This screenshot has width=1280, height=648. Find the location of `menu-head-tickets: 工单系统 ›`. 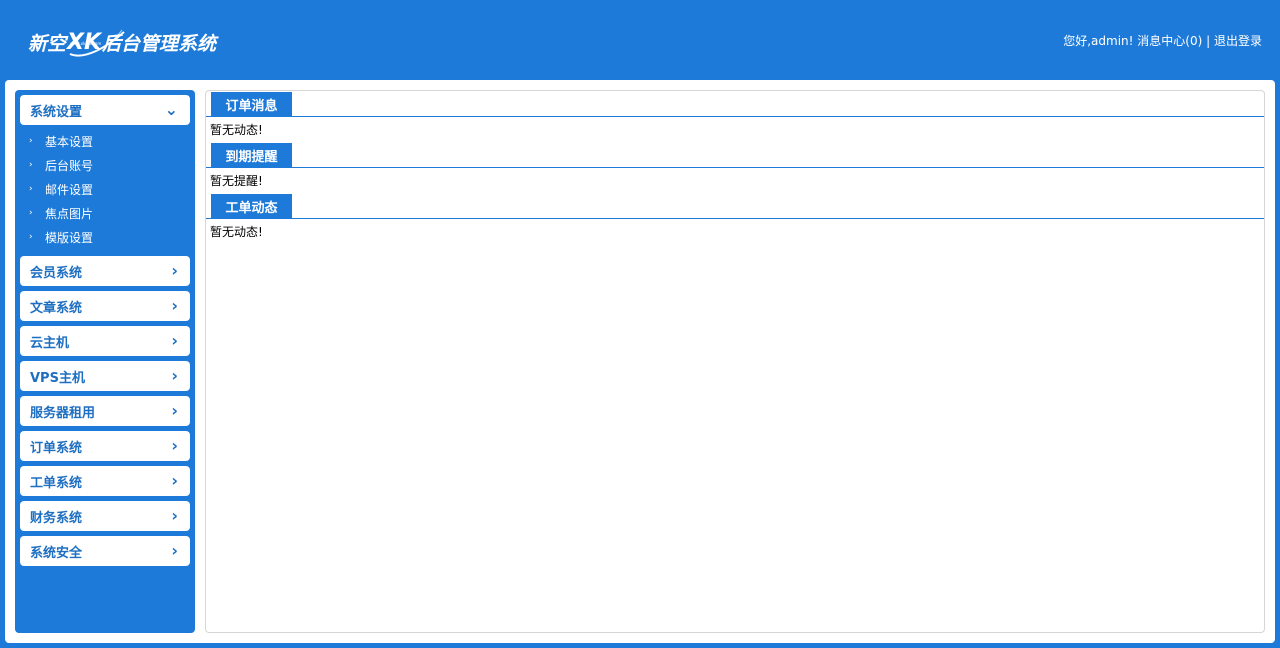

menu-head-tickets: 工单系统 › is located at coordinates (105, 481).